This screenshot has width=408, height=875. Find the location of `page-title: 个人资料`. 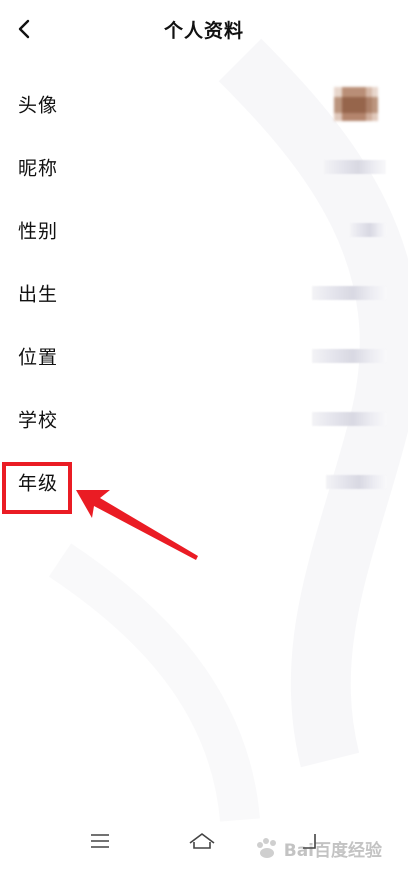

page-title: 个人资料 is located at coordinates (203, 31).